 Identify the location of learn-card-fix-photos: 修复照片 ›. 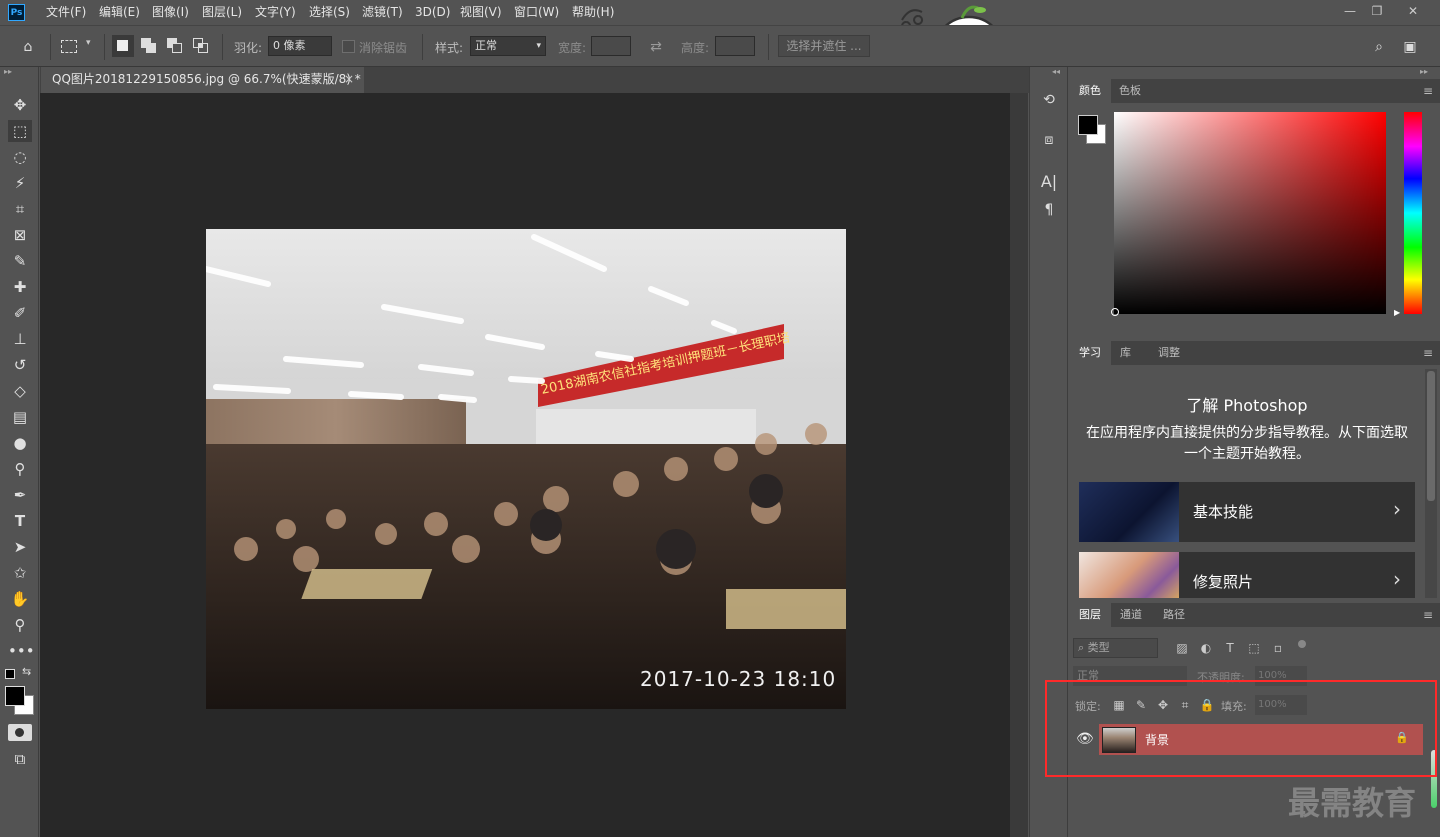
(1247, 575).